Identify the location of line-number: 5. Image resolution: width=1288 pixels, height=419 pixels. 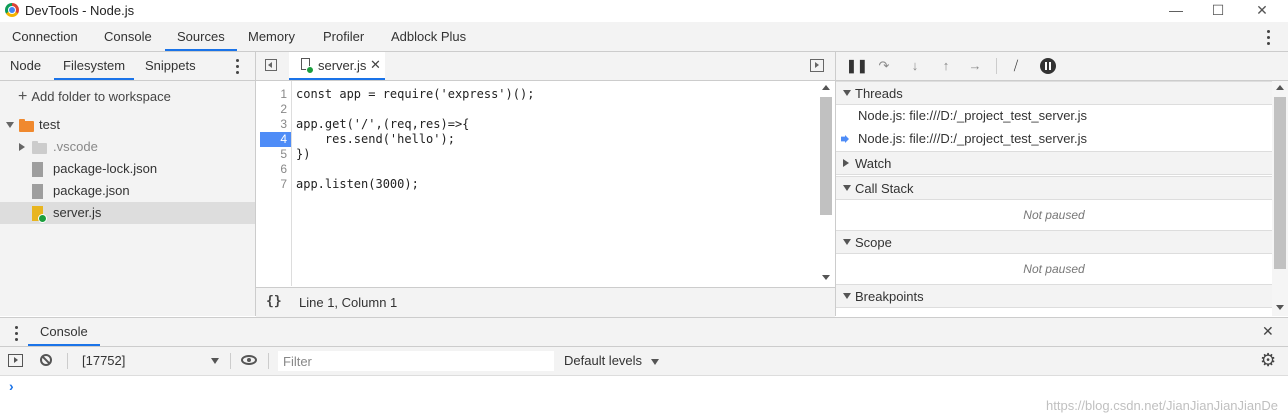
(283, 154).